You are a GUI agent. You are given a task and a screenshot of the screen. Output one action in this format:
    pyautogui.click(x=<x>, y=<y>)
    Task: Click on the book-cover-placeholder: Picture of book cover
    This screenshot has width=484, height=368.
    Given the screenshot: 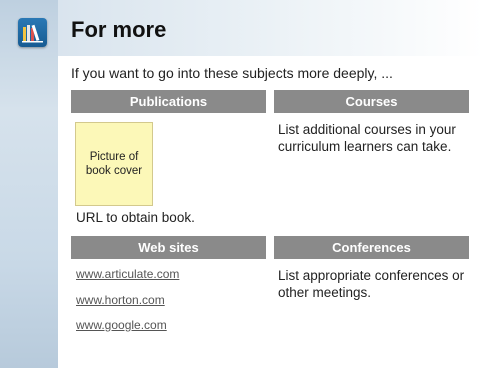 What is the action you would take?
    pyautogui.click(x=114, y=164)
    